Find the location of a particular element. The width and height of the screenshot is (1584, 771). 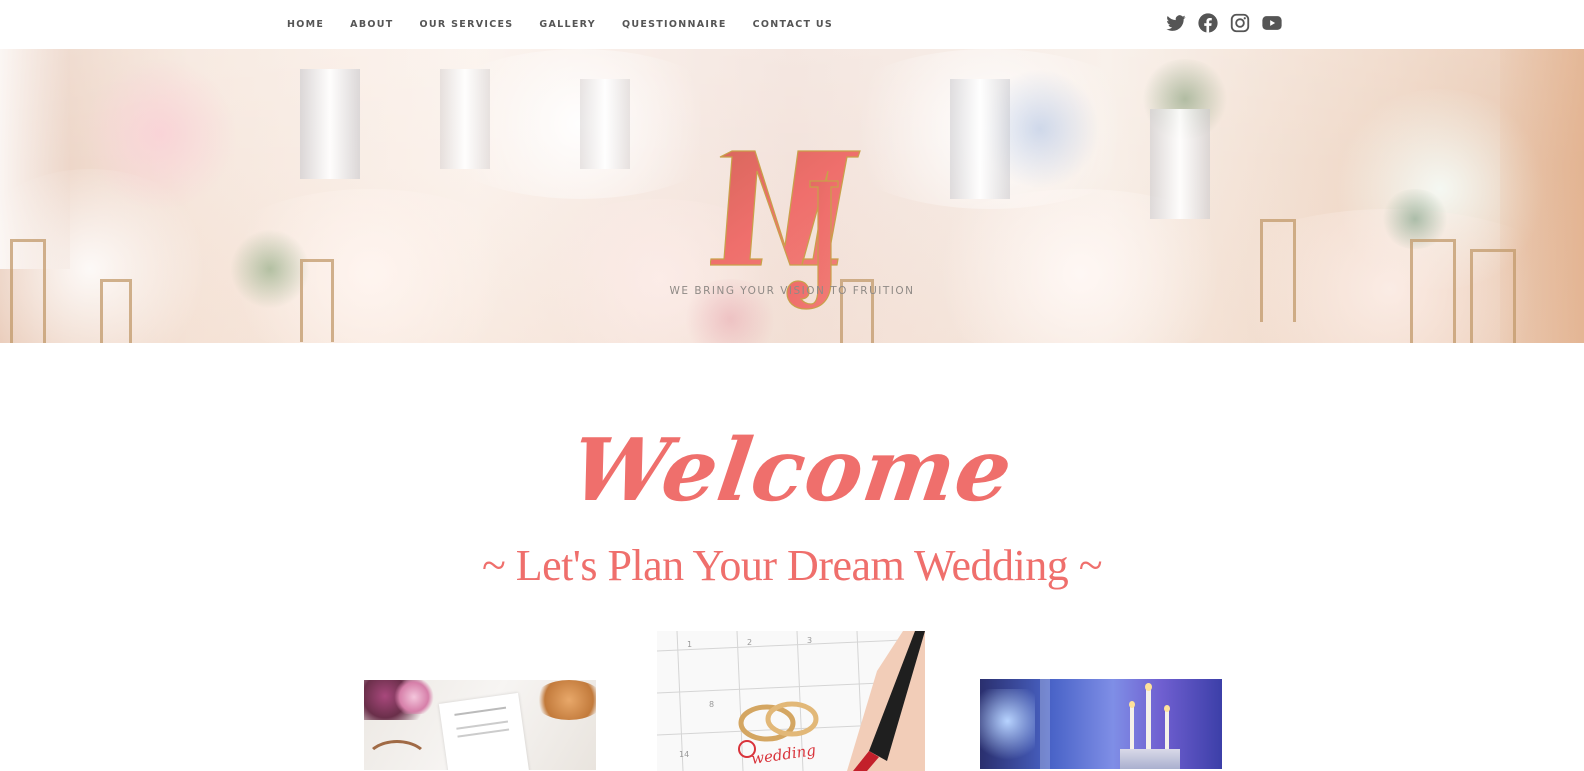

nav-questionnaire-link: QUESTIONNAIRE is located at coordinates (674, 24).